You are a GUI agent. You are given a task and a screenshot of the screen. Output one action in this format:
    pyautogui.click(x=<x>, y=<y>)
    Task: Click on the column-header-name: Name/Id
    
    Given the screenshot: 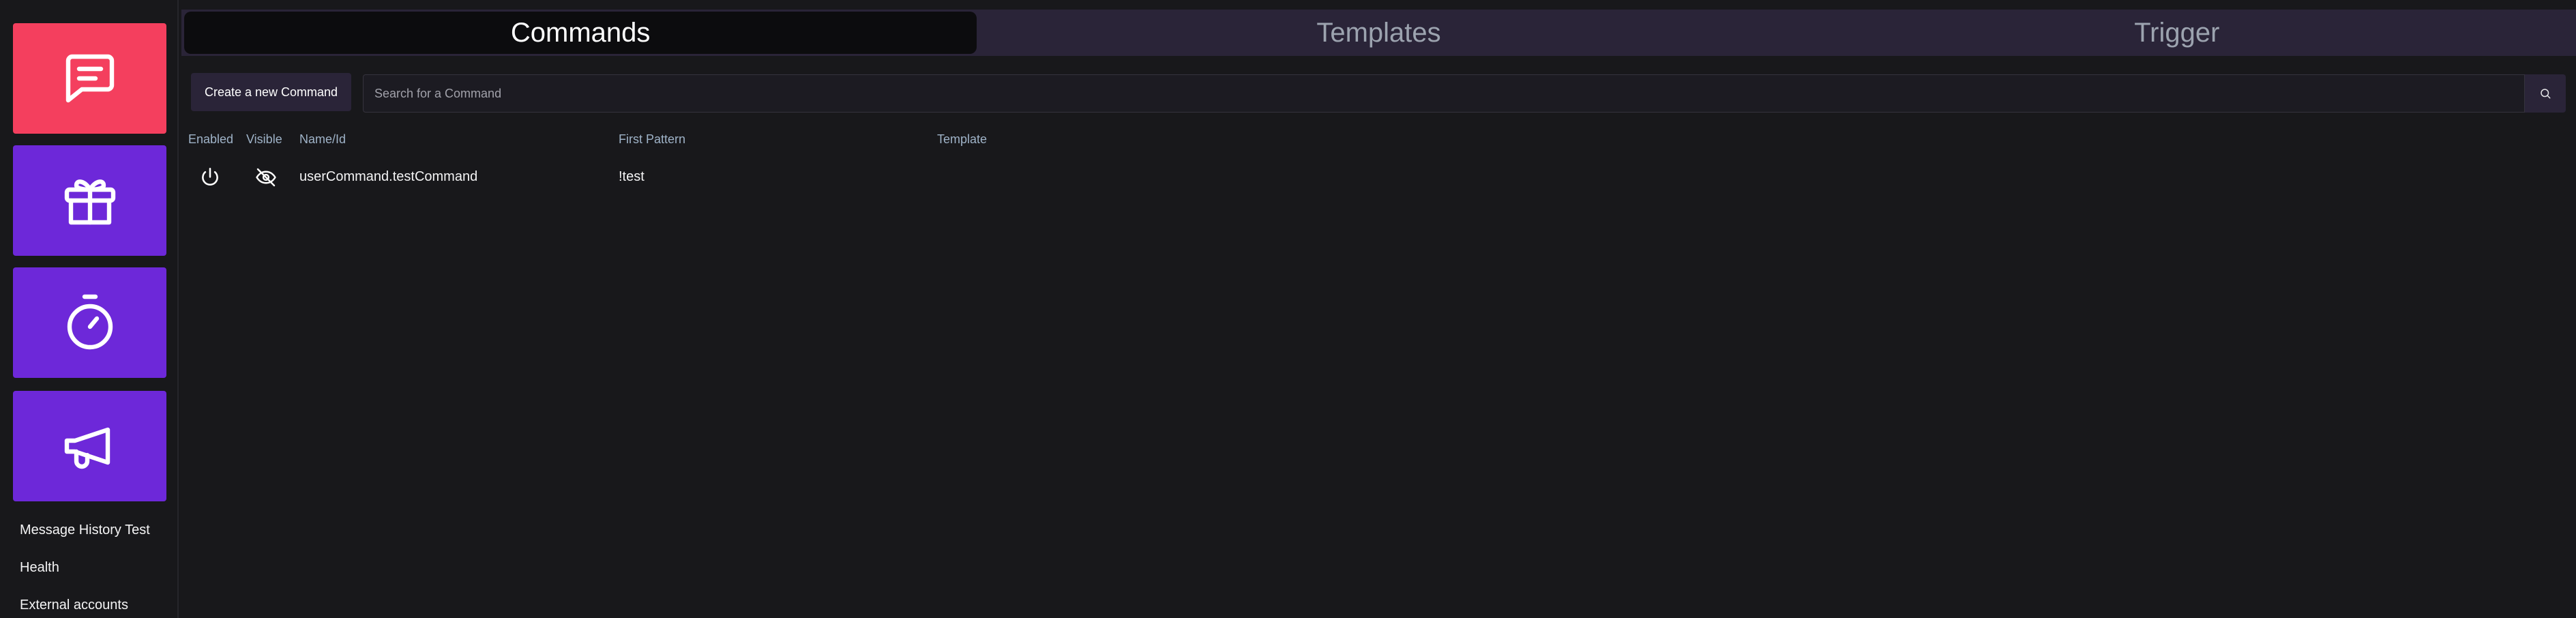 What is the action you would take?
    pyautogui.click(x=322, y=139)
    